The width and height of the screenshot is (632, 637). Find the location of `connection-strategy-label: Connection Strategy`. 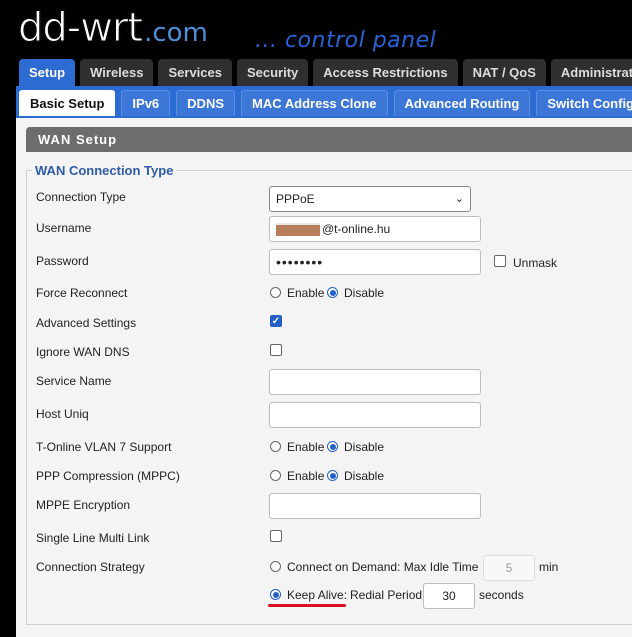

connection-strategy-label: Connection Strategy is located at coordinates (90, 567).